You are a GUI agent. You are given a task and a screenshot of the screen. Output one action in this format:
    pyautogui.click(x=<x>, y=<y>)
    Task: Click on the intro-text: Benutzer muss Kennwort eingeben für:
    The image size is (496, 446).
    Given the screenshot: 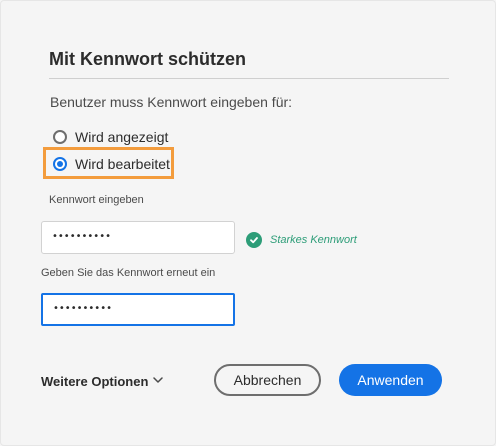 What is the action you would take?
    pyautogui.click(x=171, y=102)
    